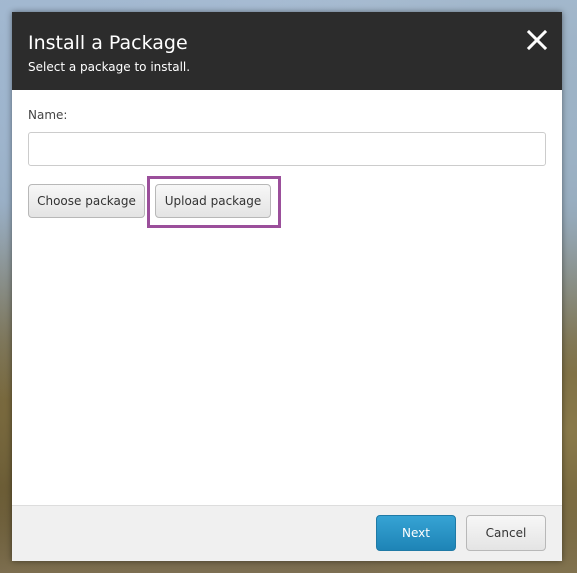  I want to click on cancel-button: Cancel, so click(506, 533).